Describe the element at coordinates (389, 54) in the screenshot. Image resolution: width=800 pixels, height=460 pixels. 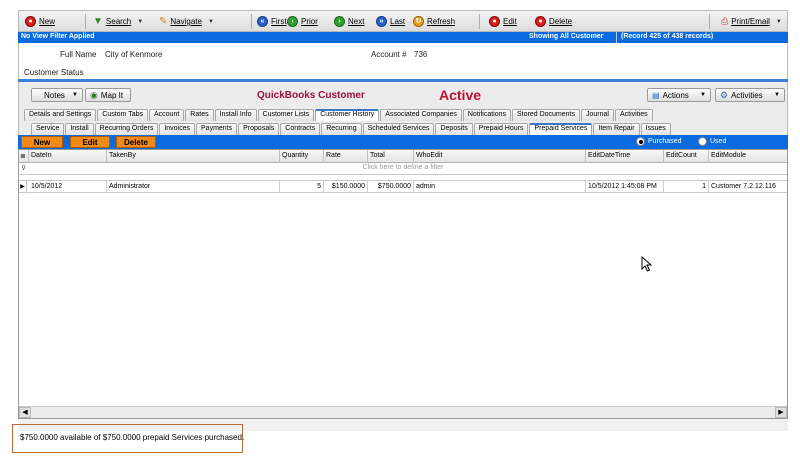
I see `account-label: Account #` at that location.